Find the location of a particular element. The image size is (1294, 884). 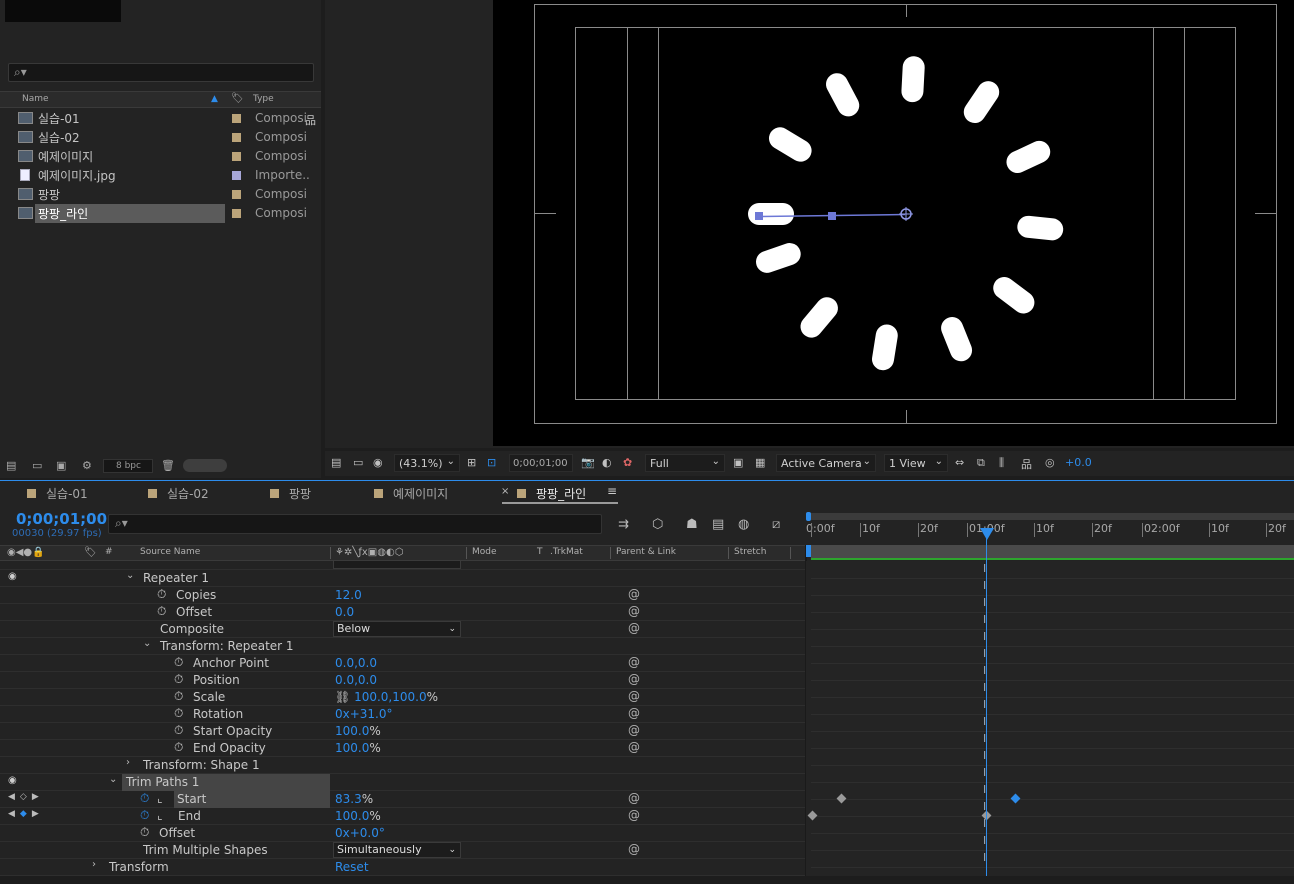

trim-start-row: ◀◇▶ ⏱ ⌞ Start 83.3% @ is located at coordinates (402, 799).